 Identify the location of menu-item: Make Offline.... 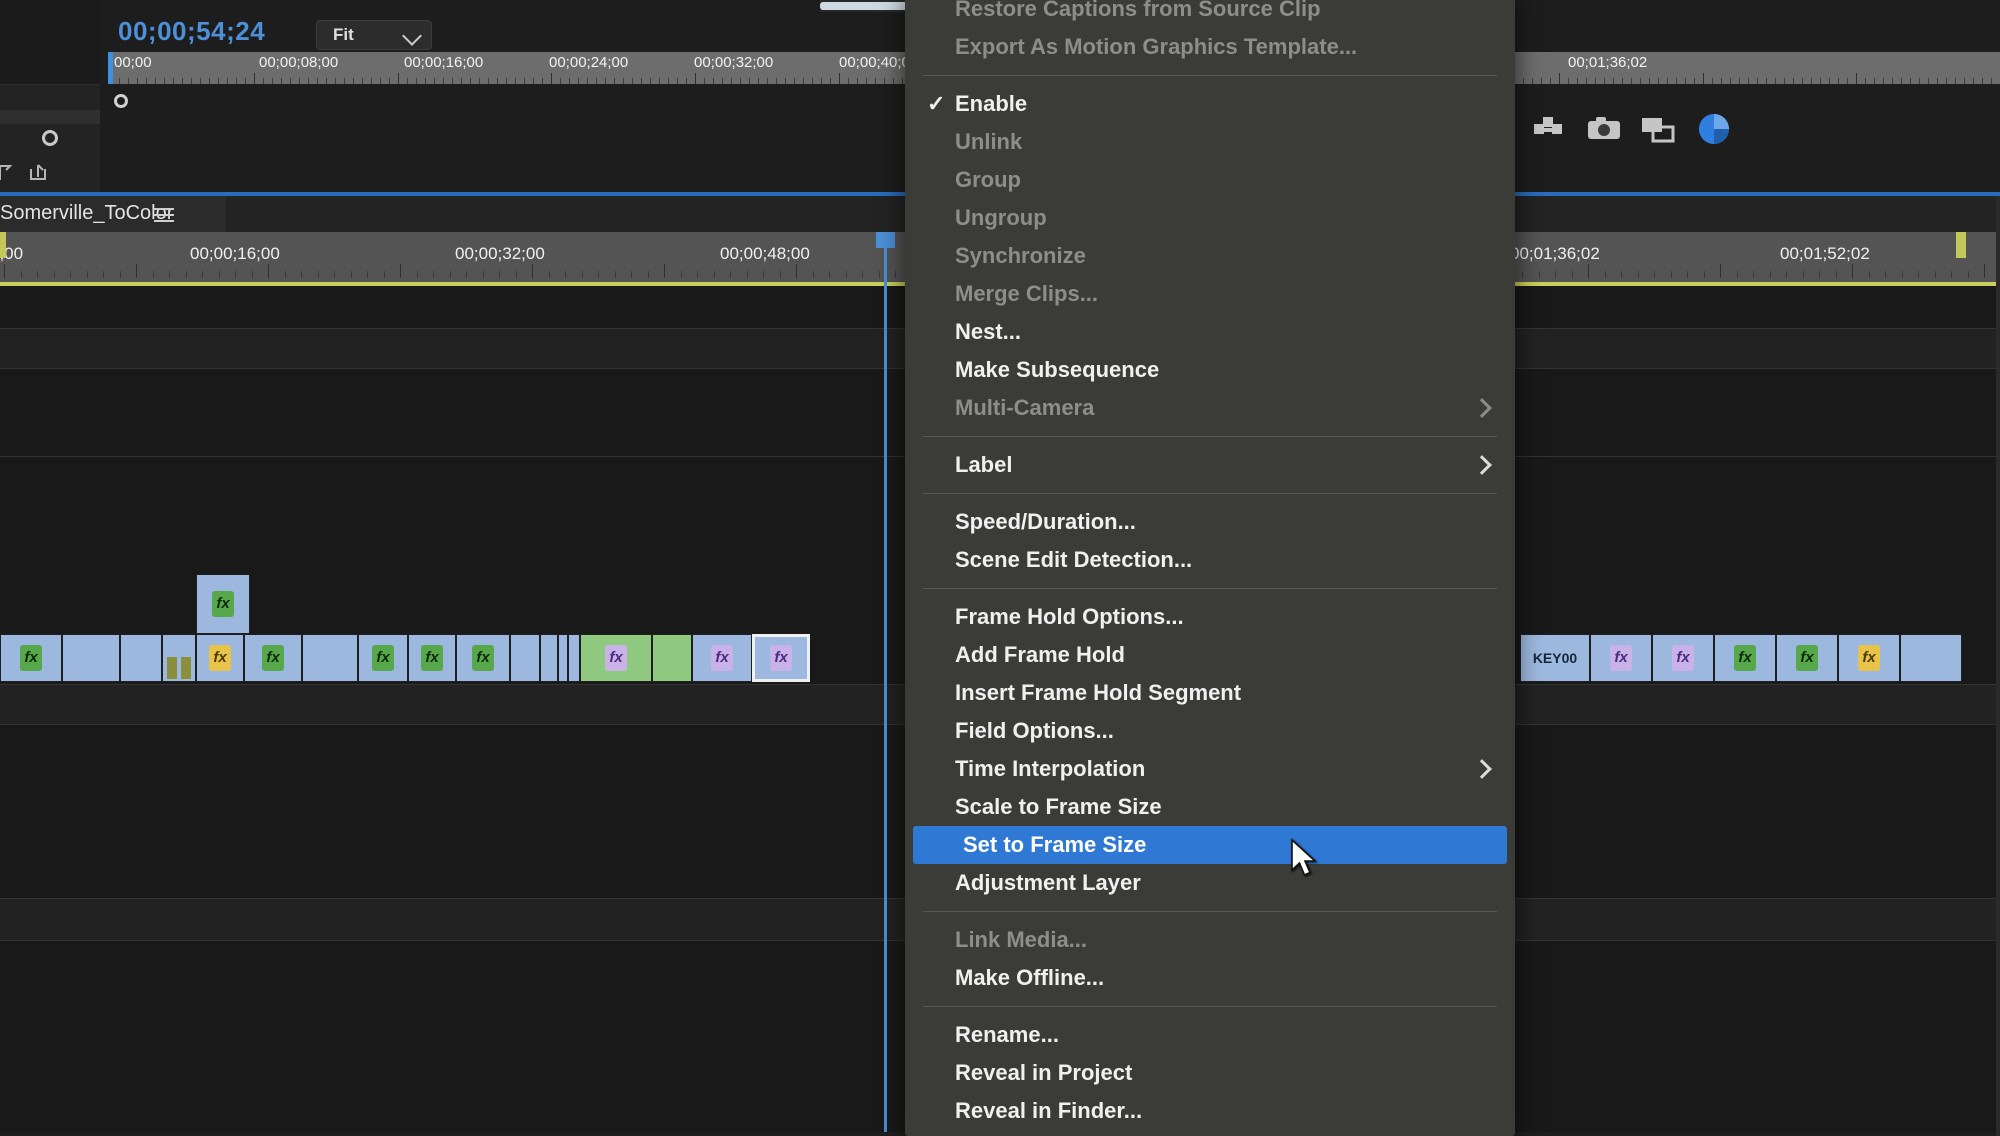
(1210, 978).